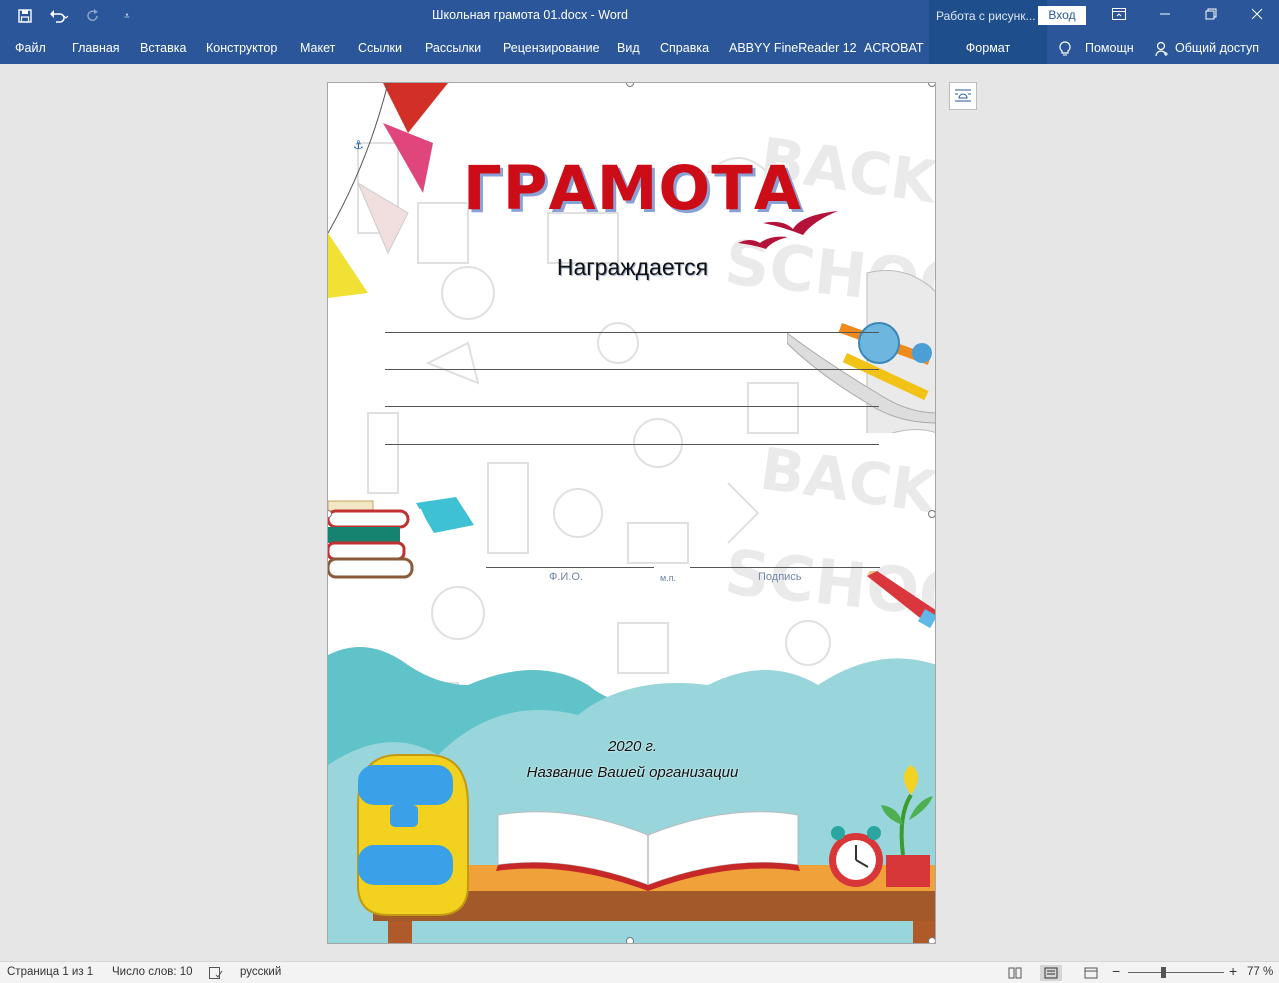 Image resolution: width=1279 pixels, height=983 pixels. What do you see at coordinates (628, 48) in the screenshot?
I see `tab-view: Вид` at bounding box center [628, 48].